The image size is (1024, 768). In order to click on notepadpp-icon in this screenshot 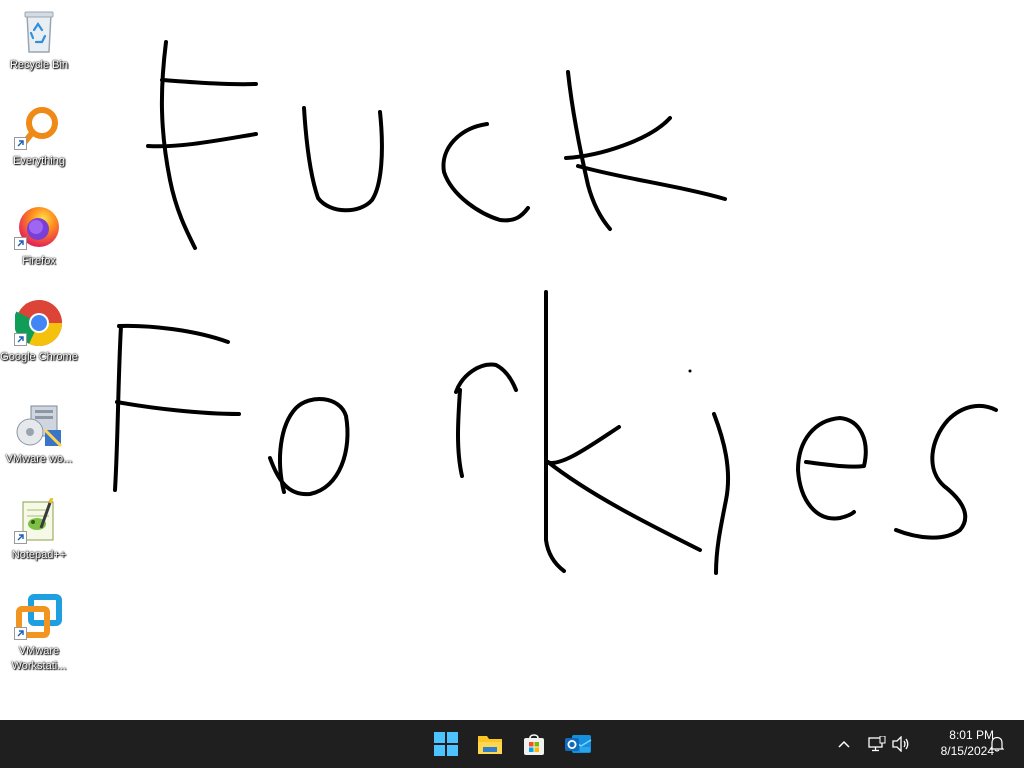, I will do `click(39, 521)`.